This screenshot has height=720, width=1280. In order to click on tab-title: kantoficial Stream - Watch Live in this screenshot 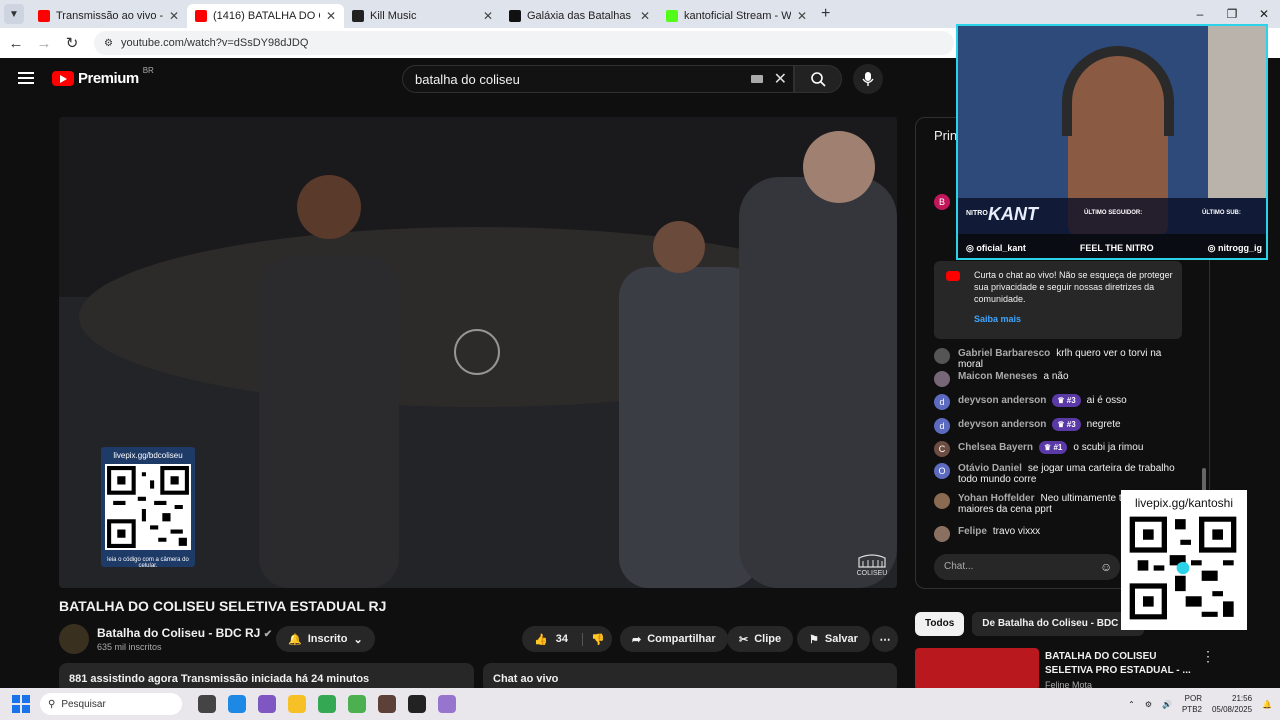, I will do `click(737, 16)`.